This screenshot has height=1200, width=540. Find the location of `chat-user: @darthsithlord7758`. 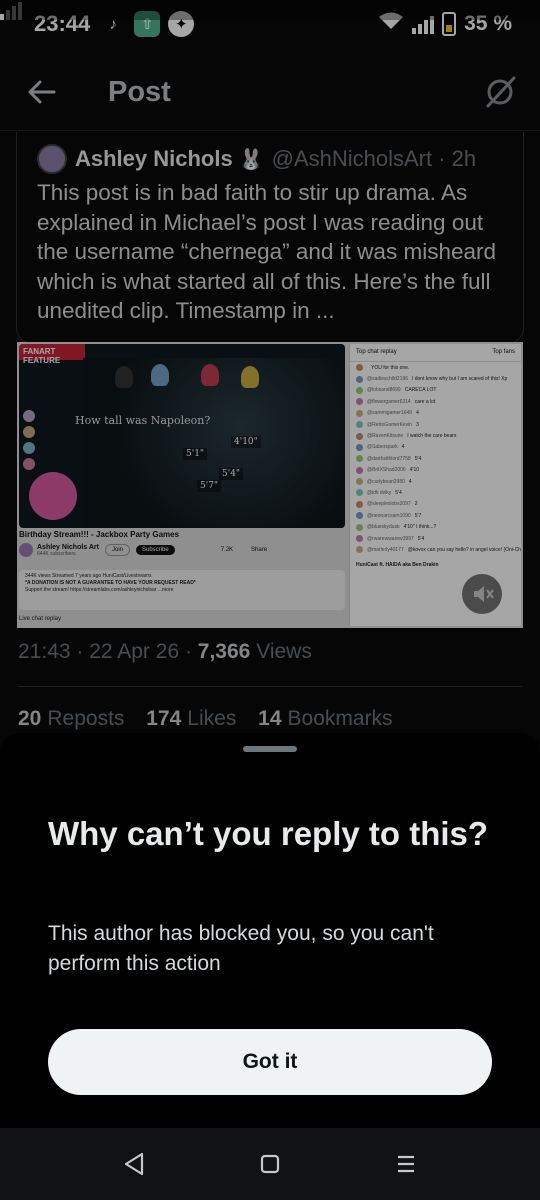

chat-user: @darthsithlord7758 is located at coordinates (389, 458).